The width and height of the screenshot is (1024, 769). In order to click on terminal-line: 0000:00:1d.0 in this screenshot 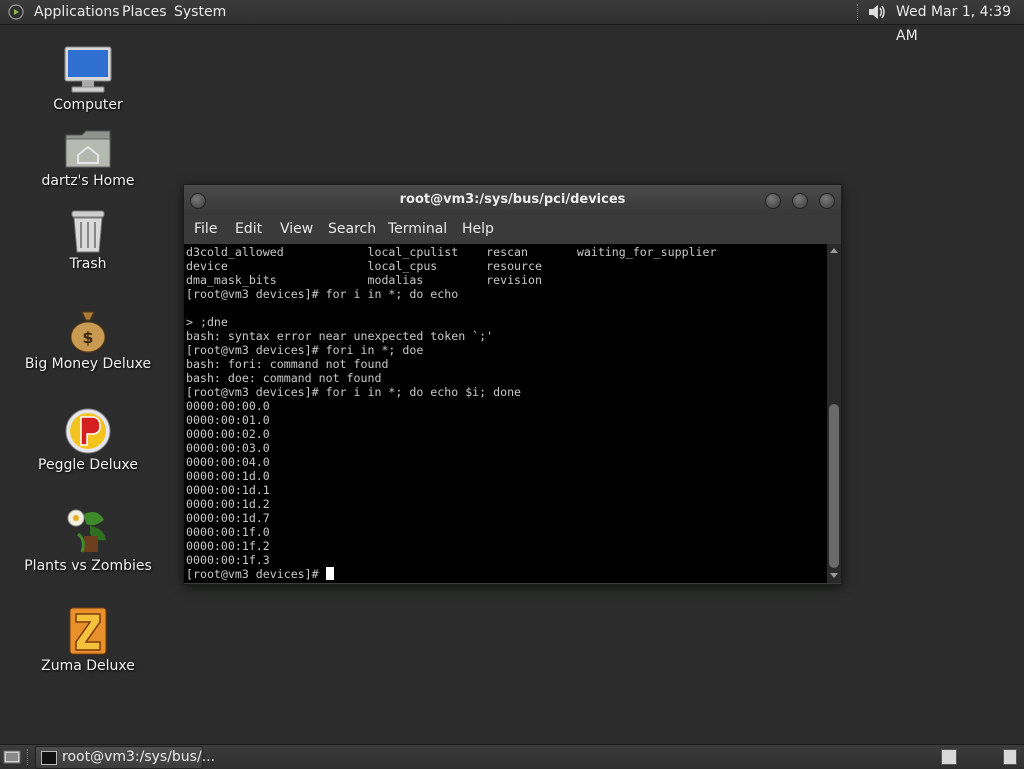, I will do `click(228, 476)`.